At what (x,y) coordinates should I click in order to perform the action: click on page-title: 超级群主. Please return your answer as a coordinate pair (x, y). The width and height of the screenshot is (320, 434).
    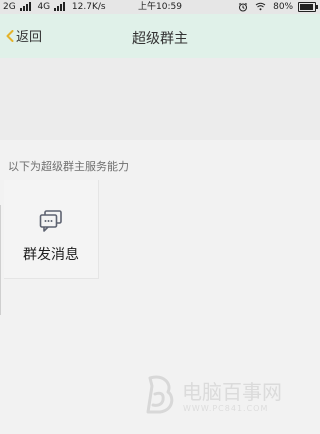
    Looking at the image, I should click on (160, 39).